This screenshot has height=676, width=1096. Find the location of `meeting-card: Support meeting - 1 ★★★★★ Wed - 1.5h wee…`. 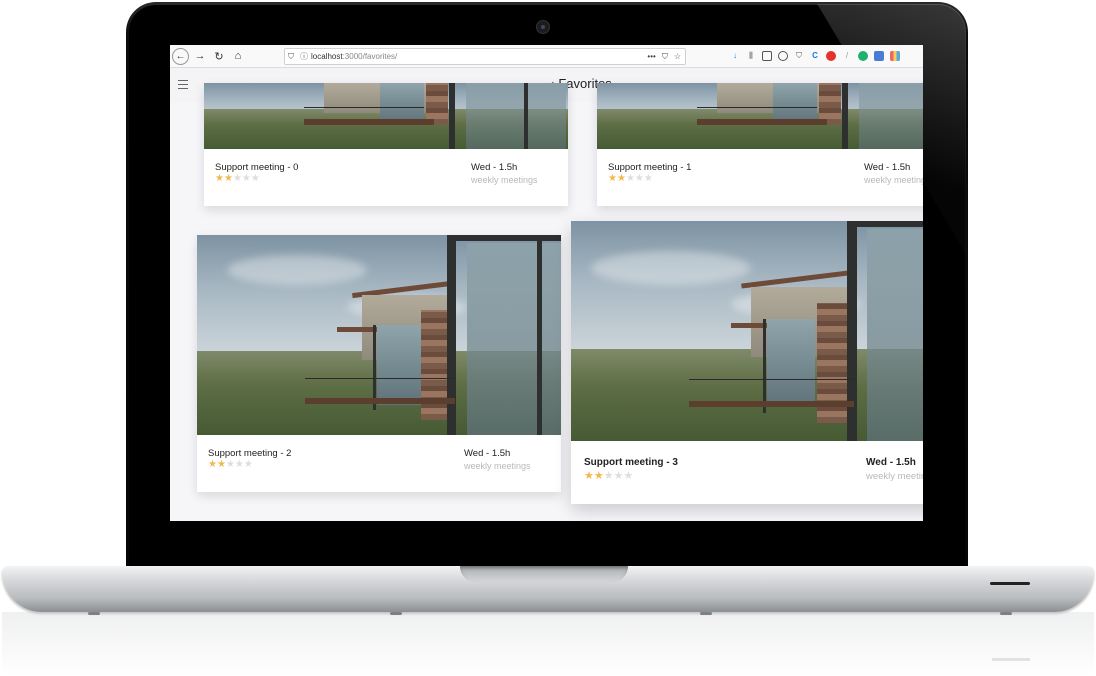

meeting-card: Support meeting - 1 ★★★★★ Wed - 1.5h wee… is located at coordinates (760, 144).